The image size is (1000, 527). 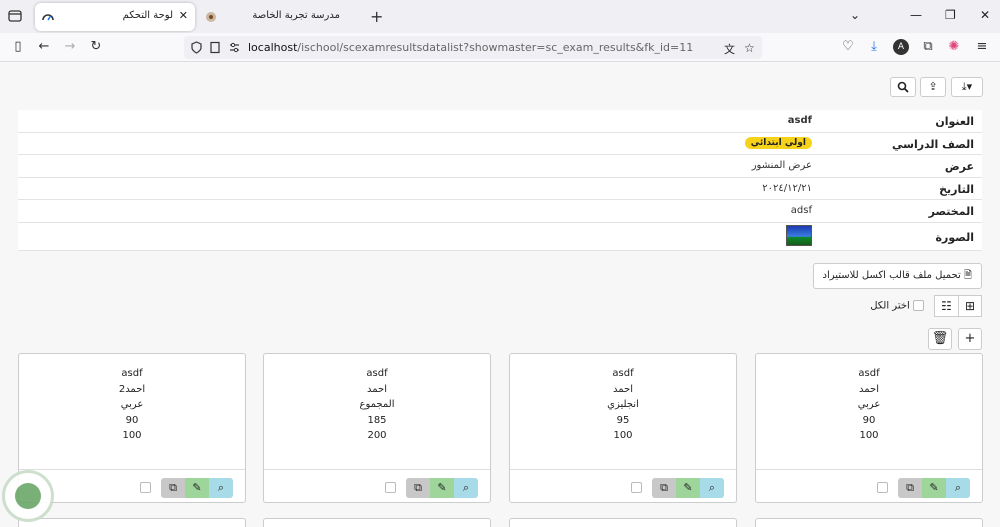 What do you see at coordinates (970, 306) in the screenshot?
I see `grid-view-icon: ⊞` at bounding box center [970, 306].